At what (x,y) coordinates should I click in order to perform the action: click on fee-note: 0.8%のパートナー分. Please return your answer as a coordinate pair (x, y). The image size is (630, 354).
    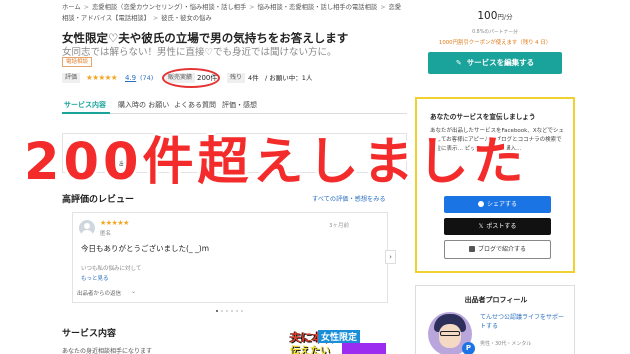
    Looking at the image, I should click on (495, 32).